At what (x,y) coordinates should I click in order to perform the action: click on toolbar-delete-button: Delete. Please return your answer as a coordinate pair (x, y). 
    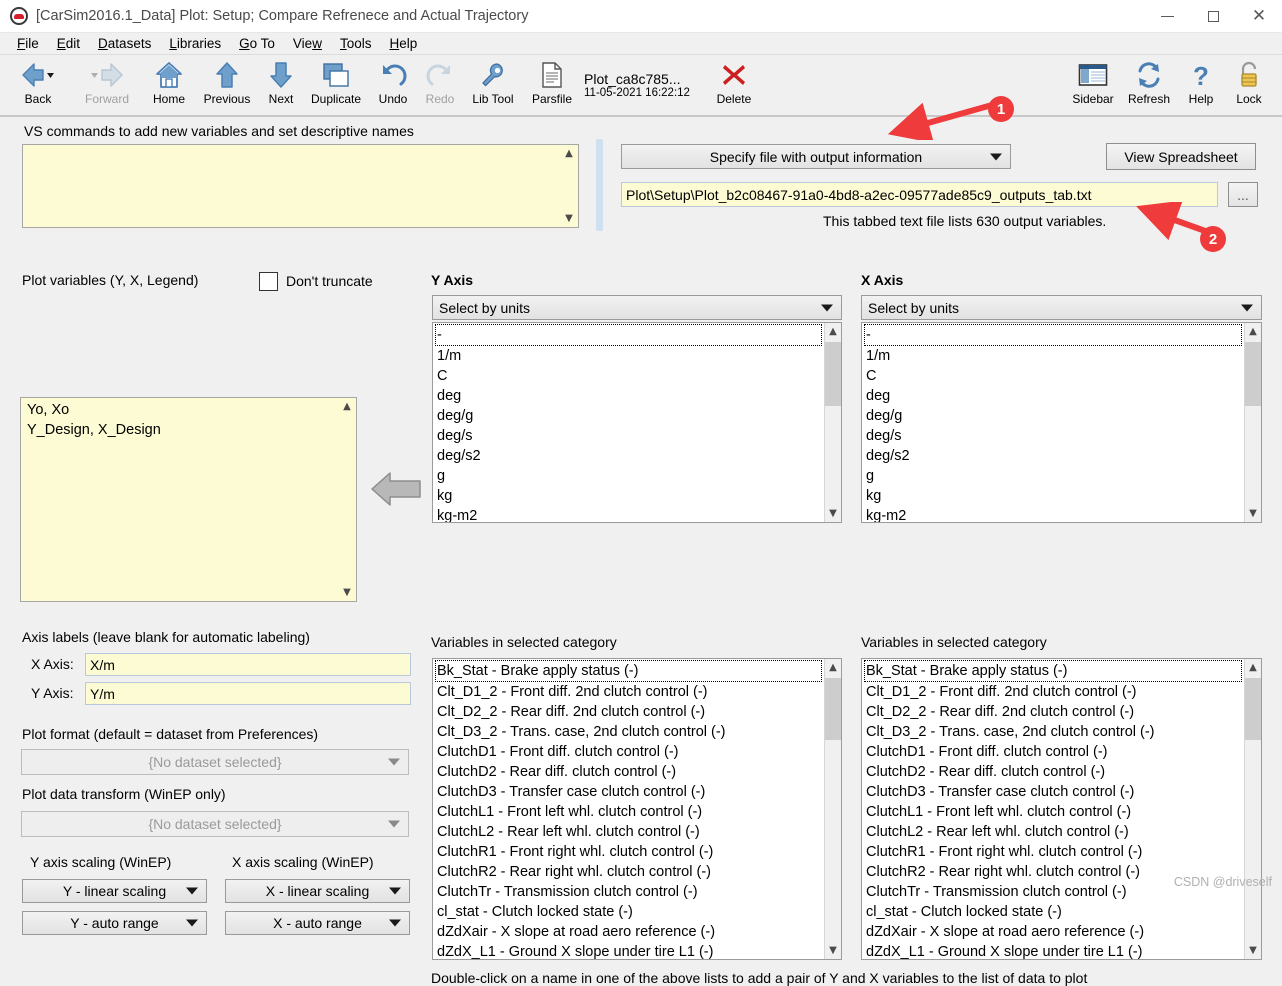
    Looking at the image, I should click on (734, 82).